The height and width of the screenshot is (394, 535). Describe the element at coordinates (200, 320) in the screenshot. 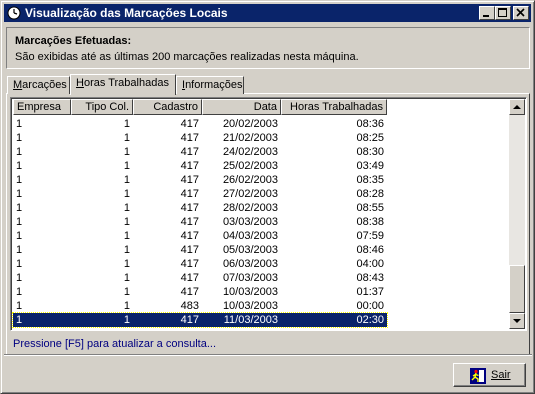

I see `table-row: 1 1 417 11/03/2003 02:30` at that location.